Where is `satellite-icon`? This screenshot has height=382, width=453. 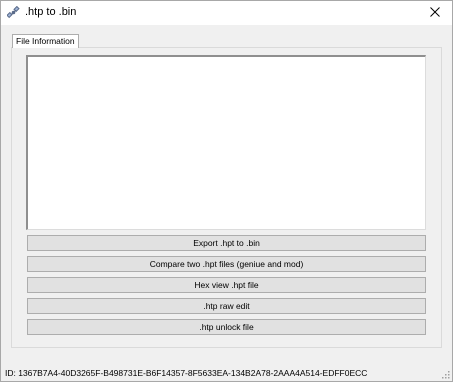
satellite-icon is located at coordinates (13, 12).